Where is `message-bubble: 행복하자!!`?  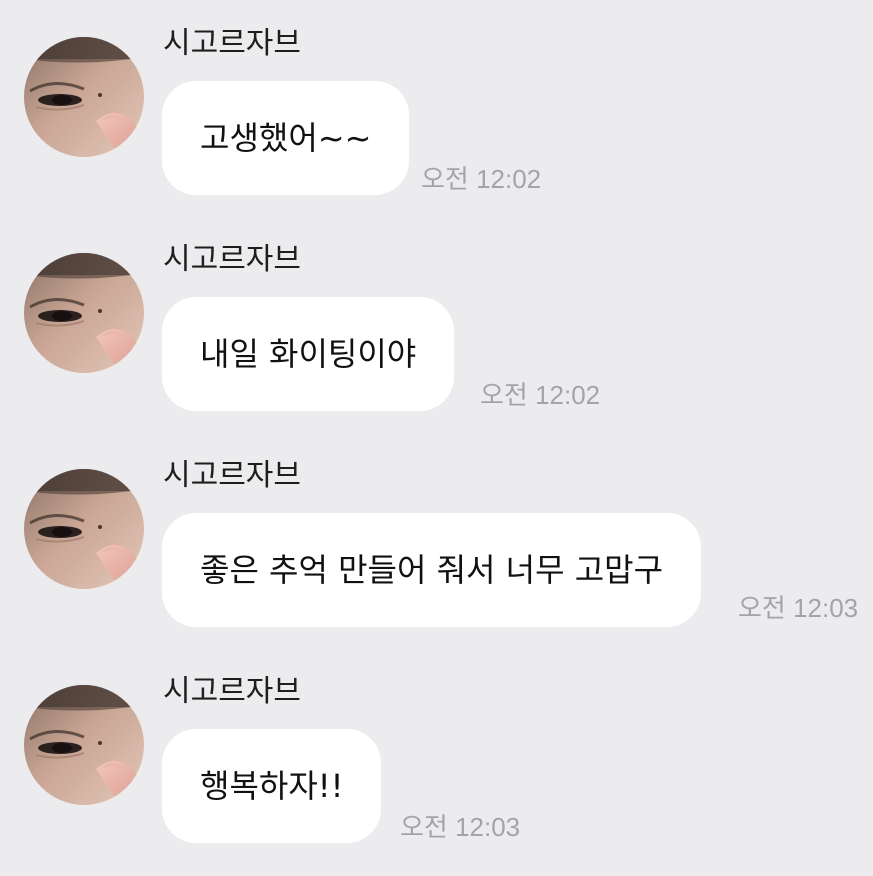
message-bubble: 행복하자!! is located at coordinates (272, 786).